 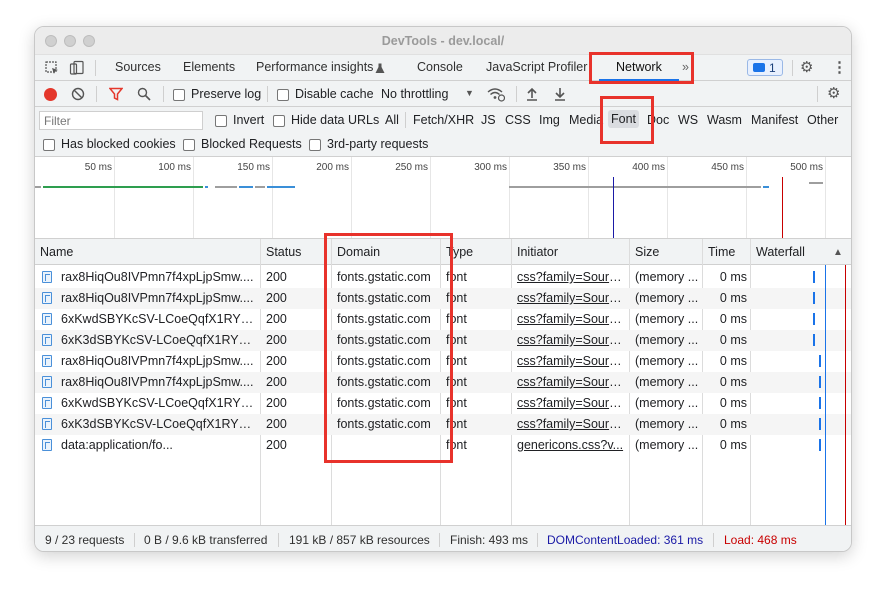 What do you see at coordinates (765, 67) in the screenshot?
I see `issues-badge: 1` at bounding box center [765, 67].